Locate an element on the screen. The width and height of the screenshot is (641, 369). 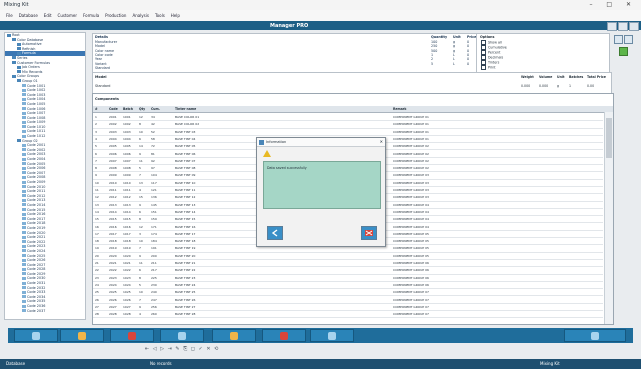
table-cell: COMPONENT GROUP 05 is located at coordinates (411, 233).